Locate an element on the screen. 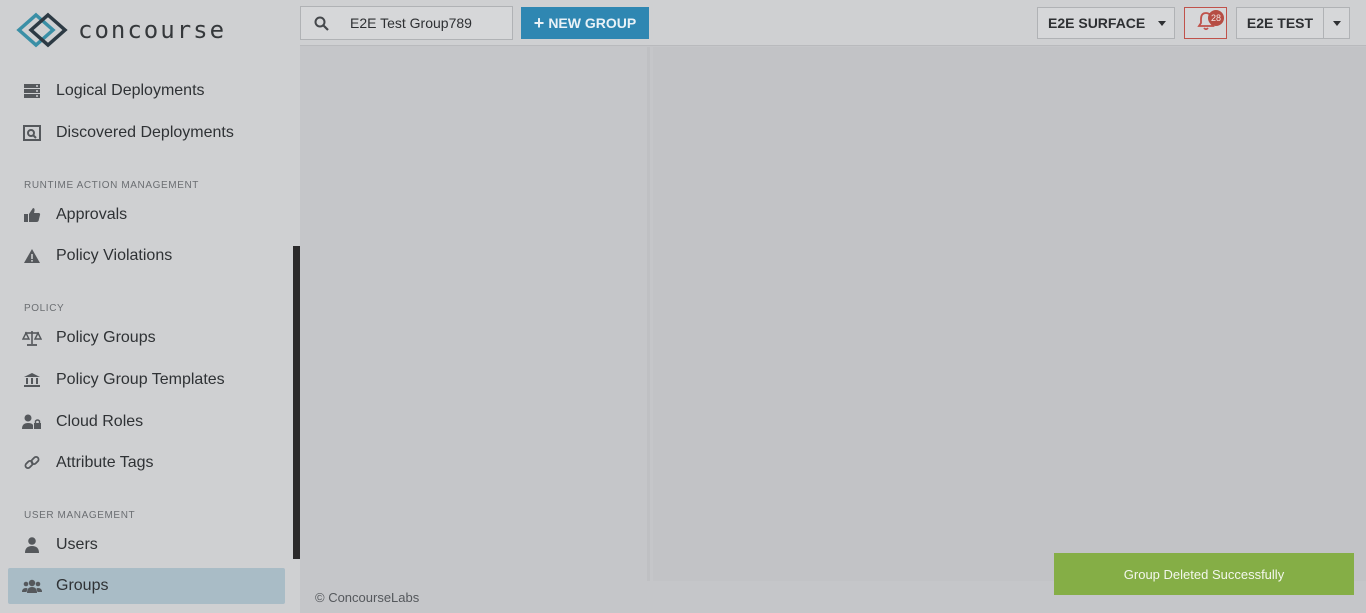  sidebar-item-policy-violations: Policy Violations is located at coordinates (146, 256).